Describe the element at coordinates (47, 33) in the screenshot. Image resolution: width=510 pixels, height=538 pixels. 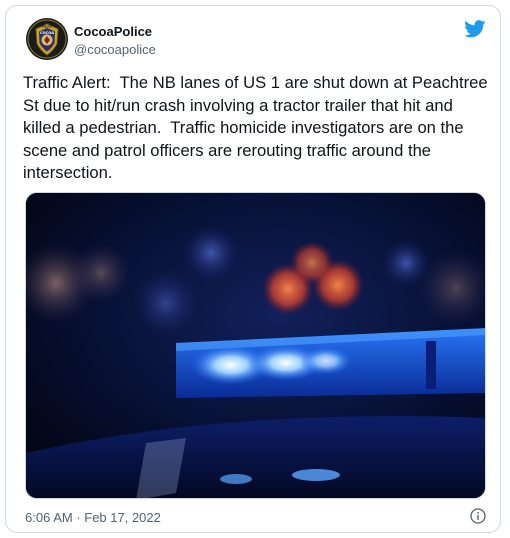
I see `svg-text: COCOA` at that location.